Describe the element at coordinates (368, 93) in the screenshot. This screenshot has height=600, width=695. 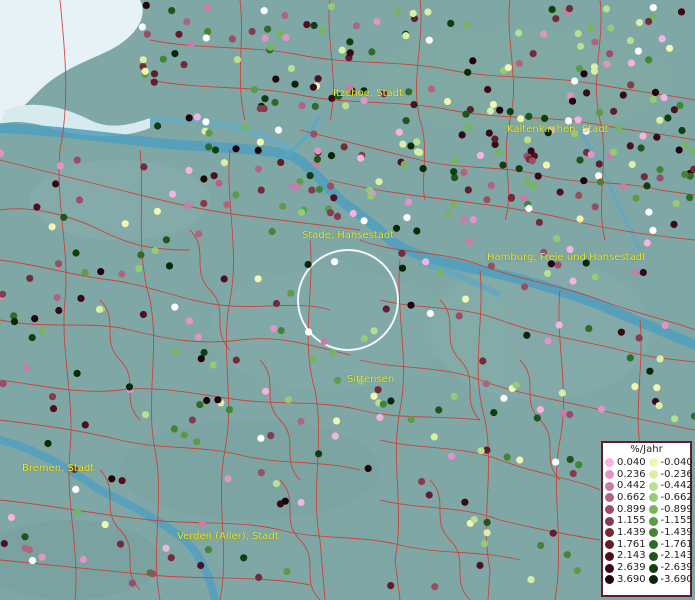
I see `city-label-itzehoe: Itzehoe, Stadt` at that location.